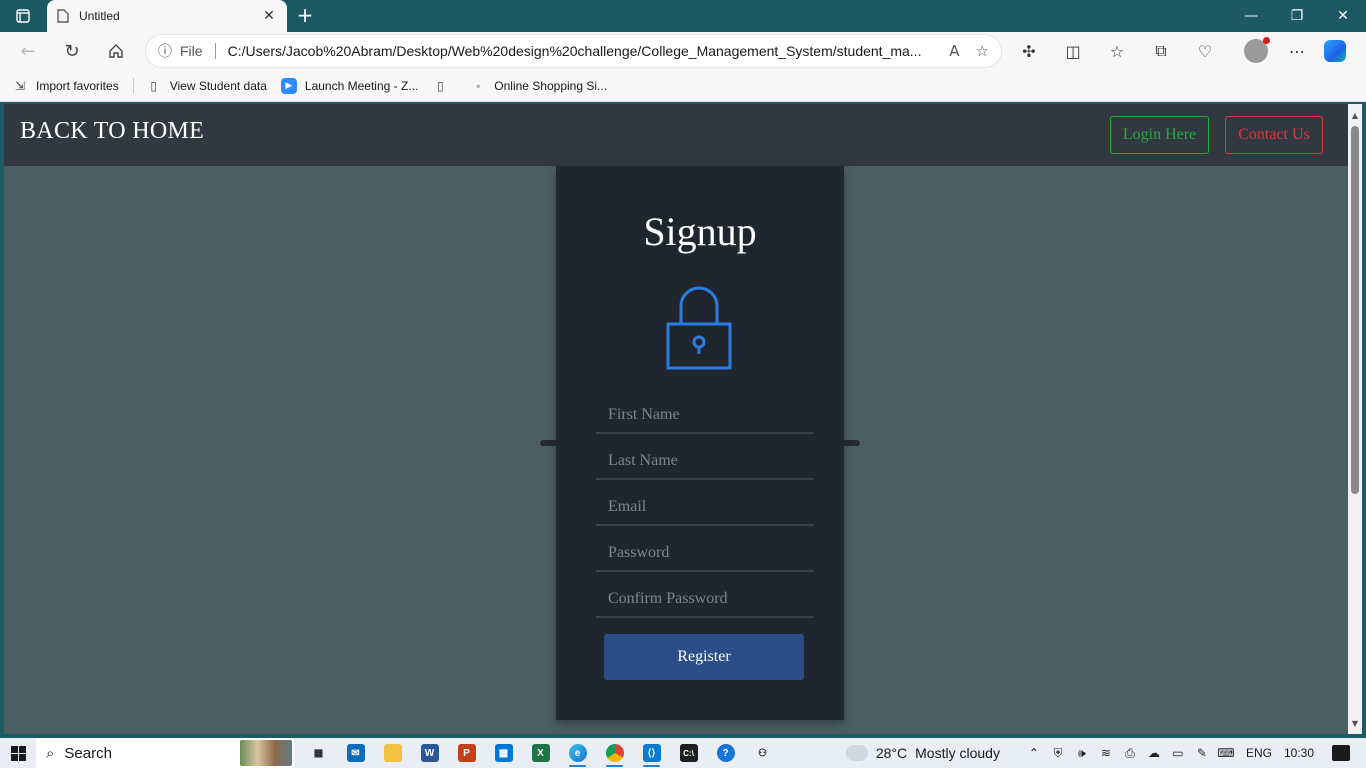  Describe the element at coordinates (1274, 135) in the screenshot. I see `contact-button: Contact Us` at that location.